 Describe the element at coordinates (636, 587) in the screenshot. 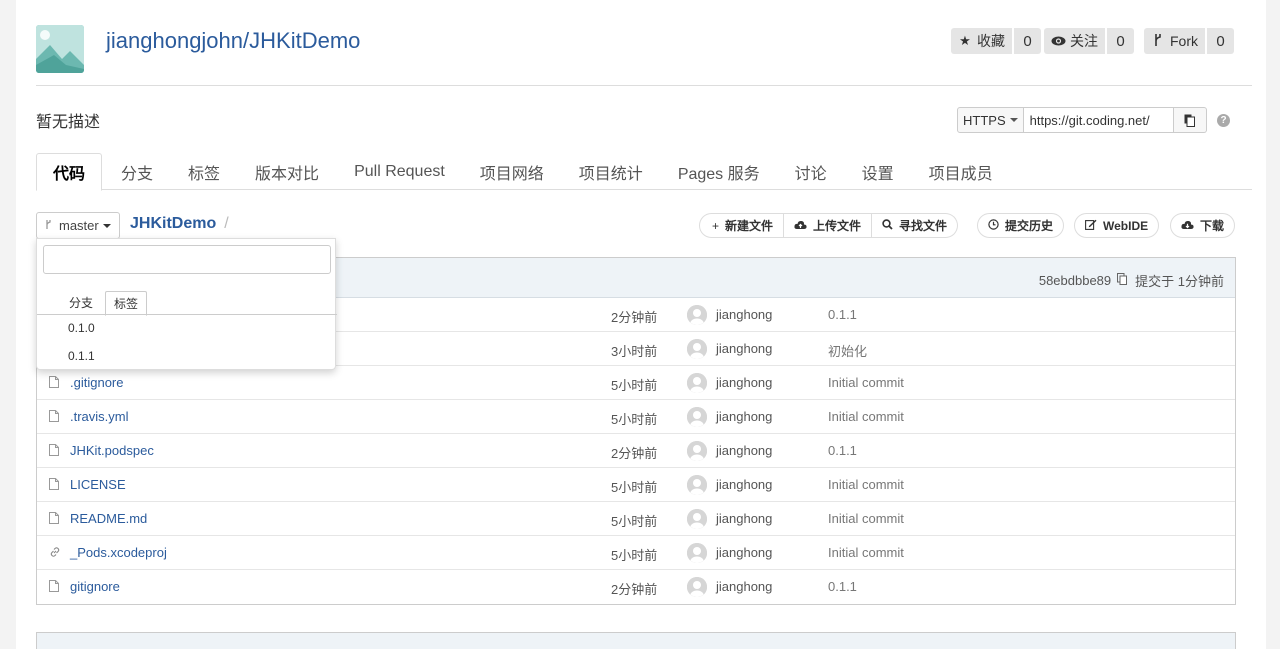

I see `table-row: gitignore 2分钟前 jianghong 0.1.1` at that location.